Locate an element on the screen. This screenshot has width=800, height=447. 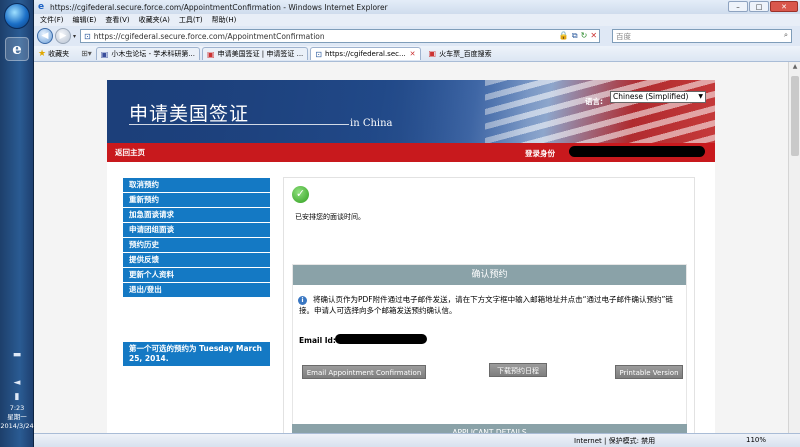
windows-taskbar: e ▬ ◄ ▮ 7:23 星期一 2014/3/24 is located at coordinates (17, 223).